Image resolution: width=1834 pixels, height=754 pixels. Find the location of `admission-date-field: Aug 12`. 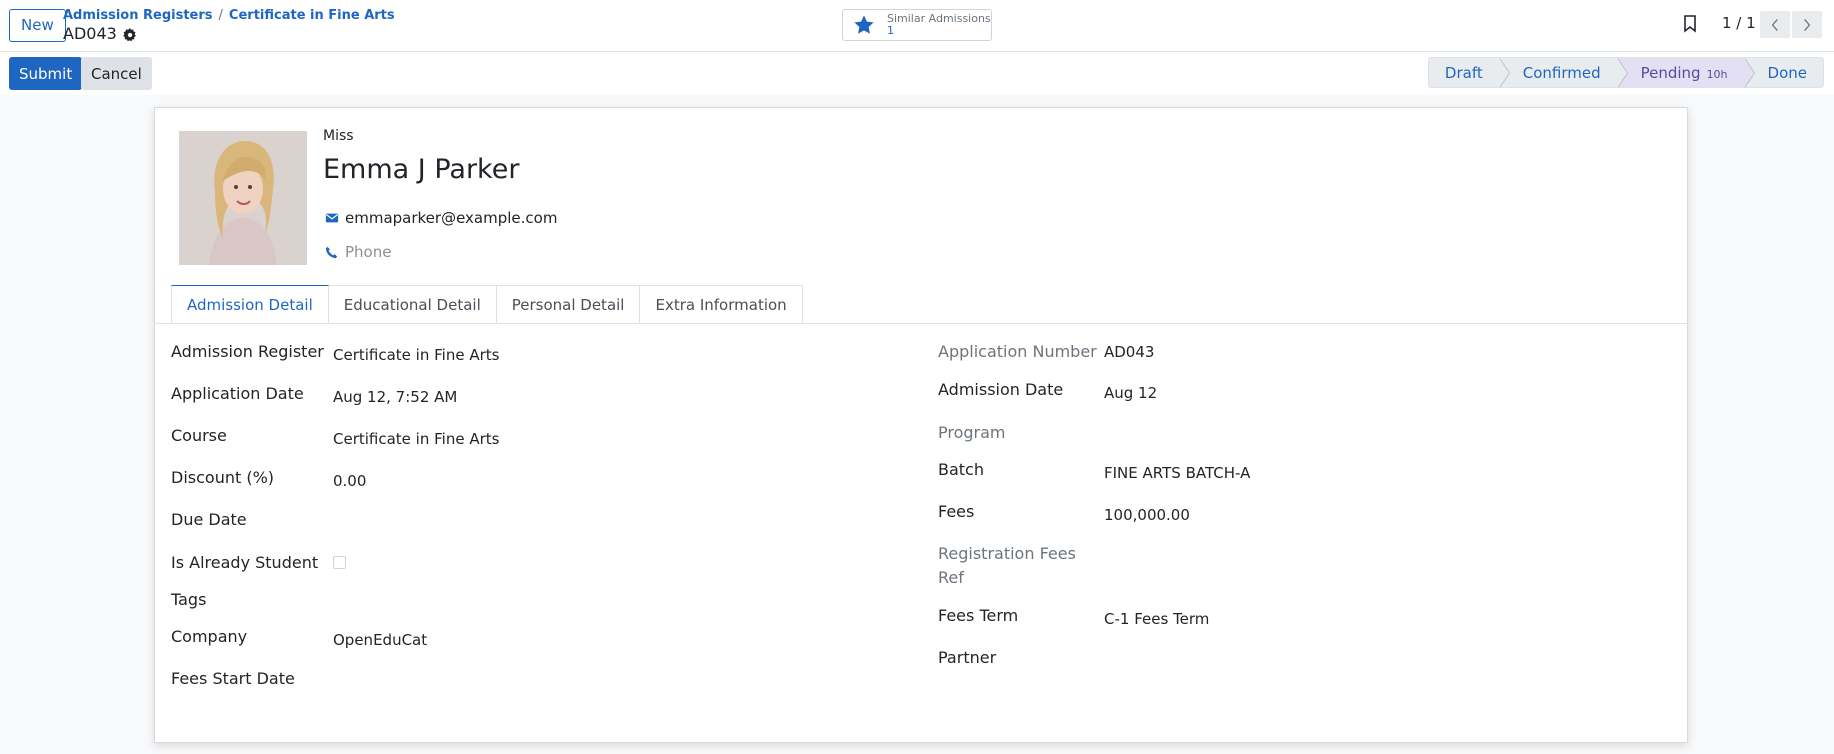

admission-date-field: Aug 12 is located at coordinates (1130, 393).